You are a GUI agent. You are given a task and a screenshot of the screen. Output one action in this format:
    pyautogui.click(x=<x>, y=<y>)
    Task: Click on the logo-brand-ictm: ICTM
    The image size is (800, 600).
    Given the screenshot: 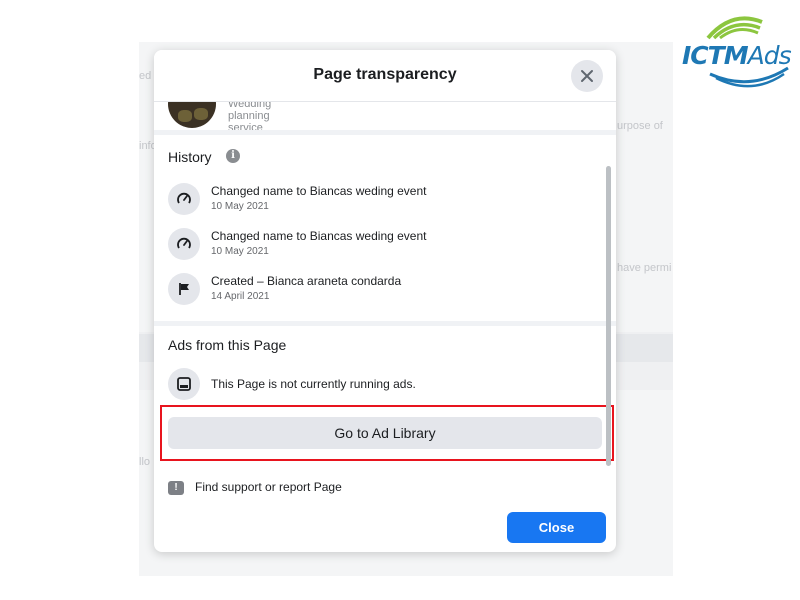 What is the action you would take?
    pyautogui.click(x=715, y=55)
    